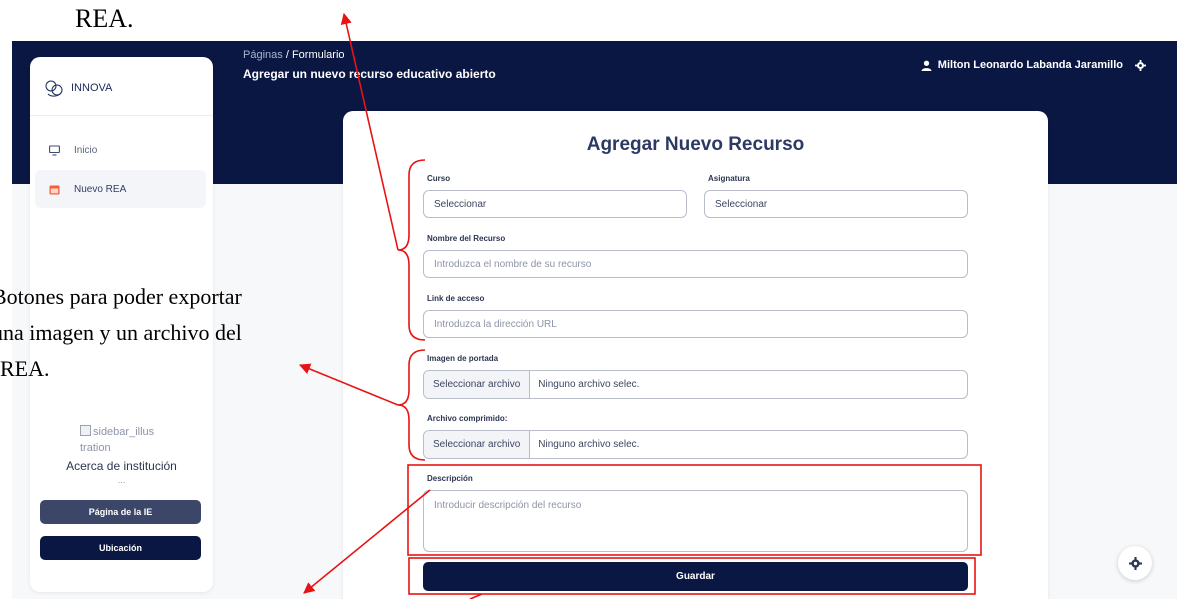 The image size is (1177, 599). I want to click on breadcrumb: Páginas / Formulario, so click(294, 55).